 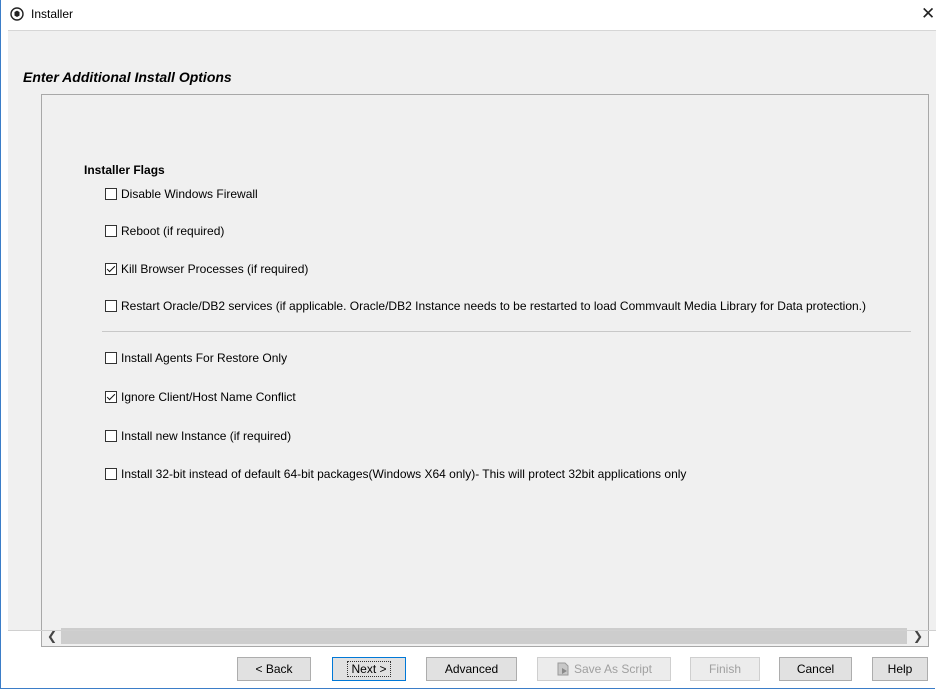 What do you see at coordinates (208, 397) in the screenshot?
I see `option-label: Ignore Client/Host Name Conflict` at bounding box center [208, 397].